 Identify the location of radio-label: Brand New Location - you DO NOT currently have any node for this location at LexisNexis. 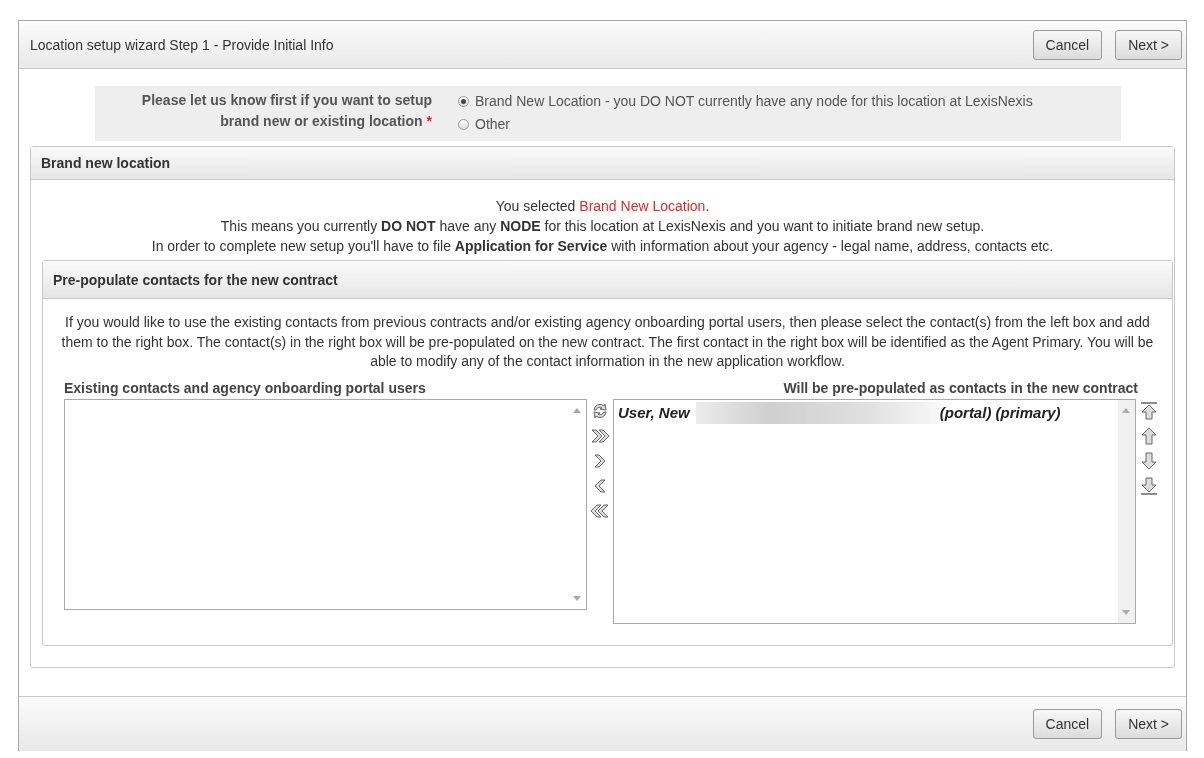
(754, 101).